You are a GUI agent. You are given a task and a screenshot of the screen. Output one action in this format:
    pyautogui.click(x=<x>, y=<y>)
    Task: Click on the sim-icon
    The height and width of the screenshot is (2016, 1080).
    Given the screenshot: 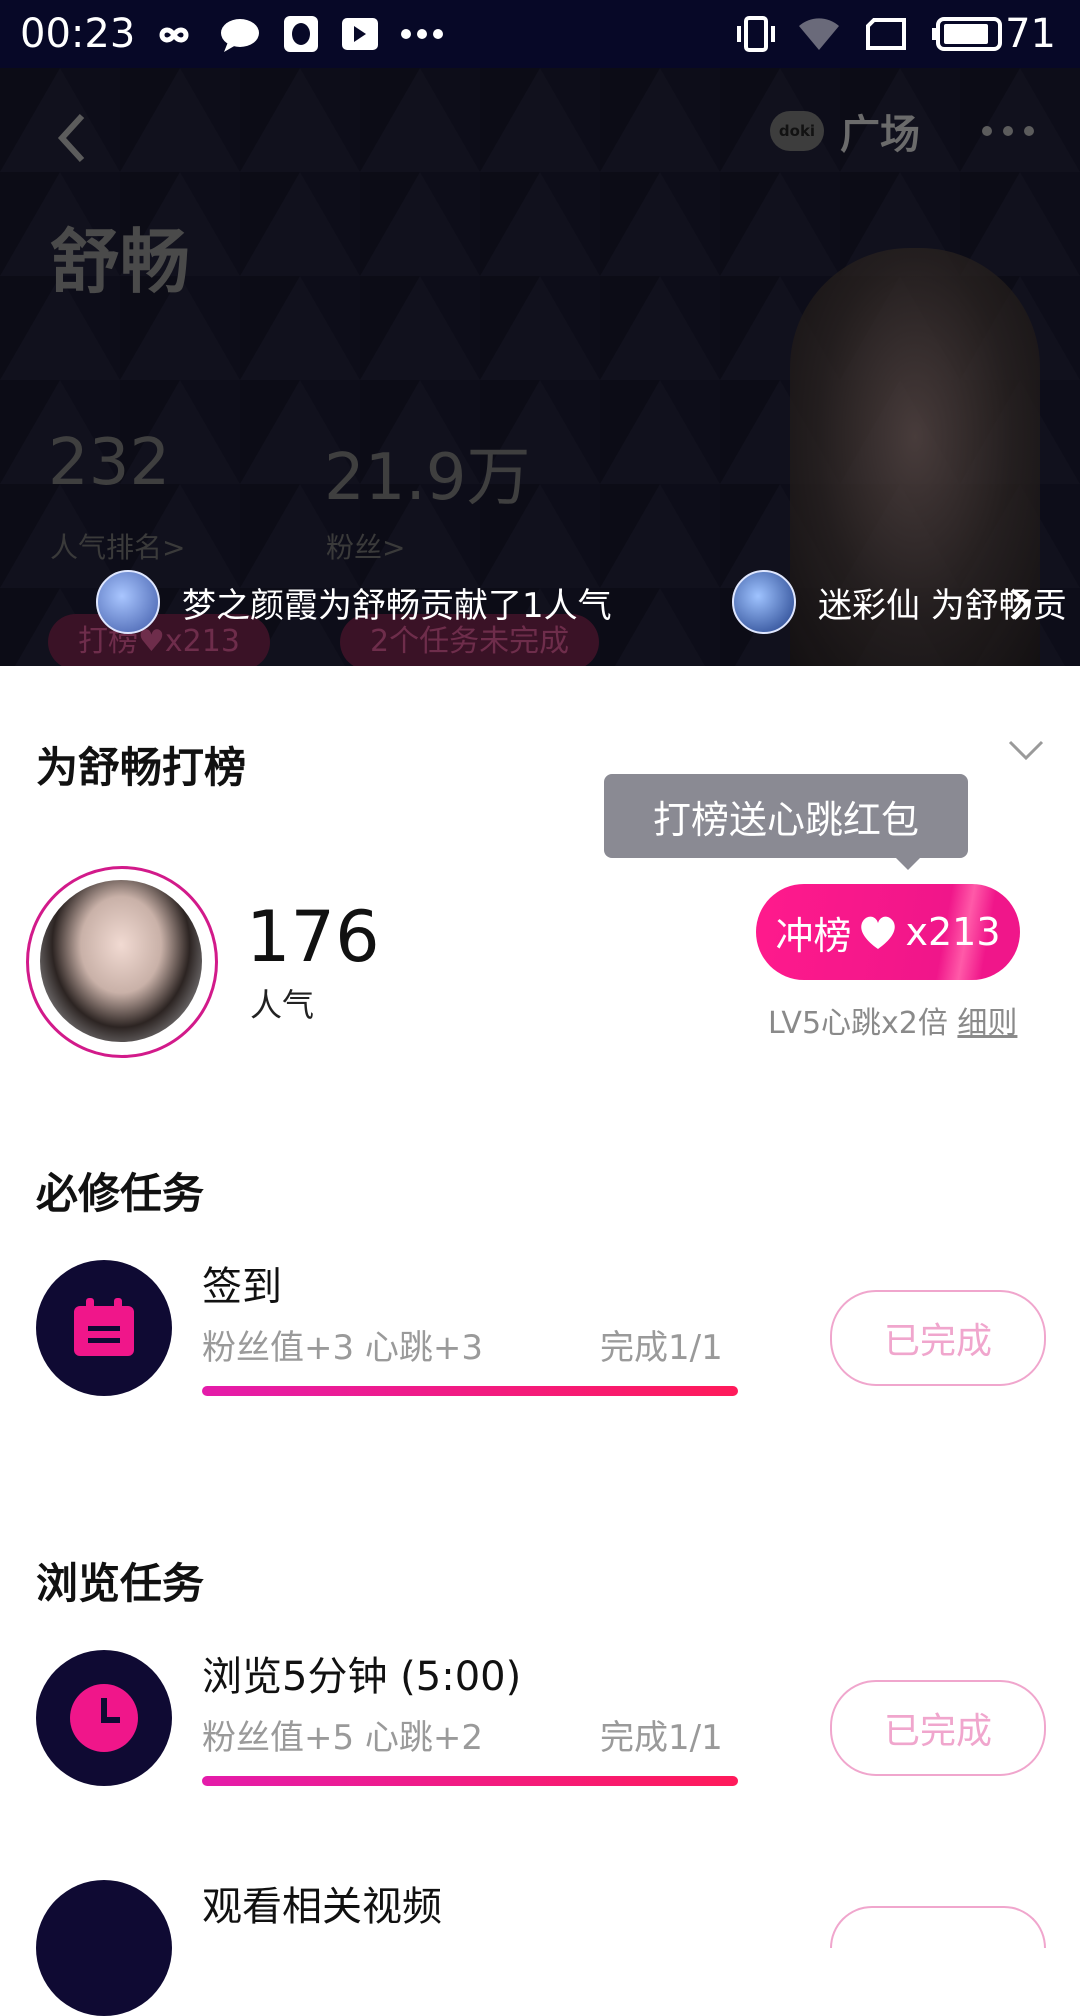 What is the action you would take?
    pyautogui.click(x=886, y=34)
    